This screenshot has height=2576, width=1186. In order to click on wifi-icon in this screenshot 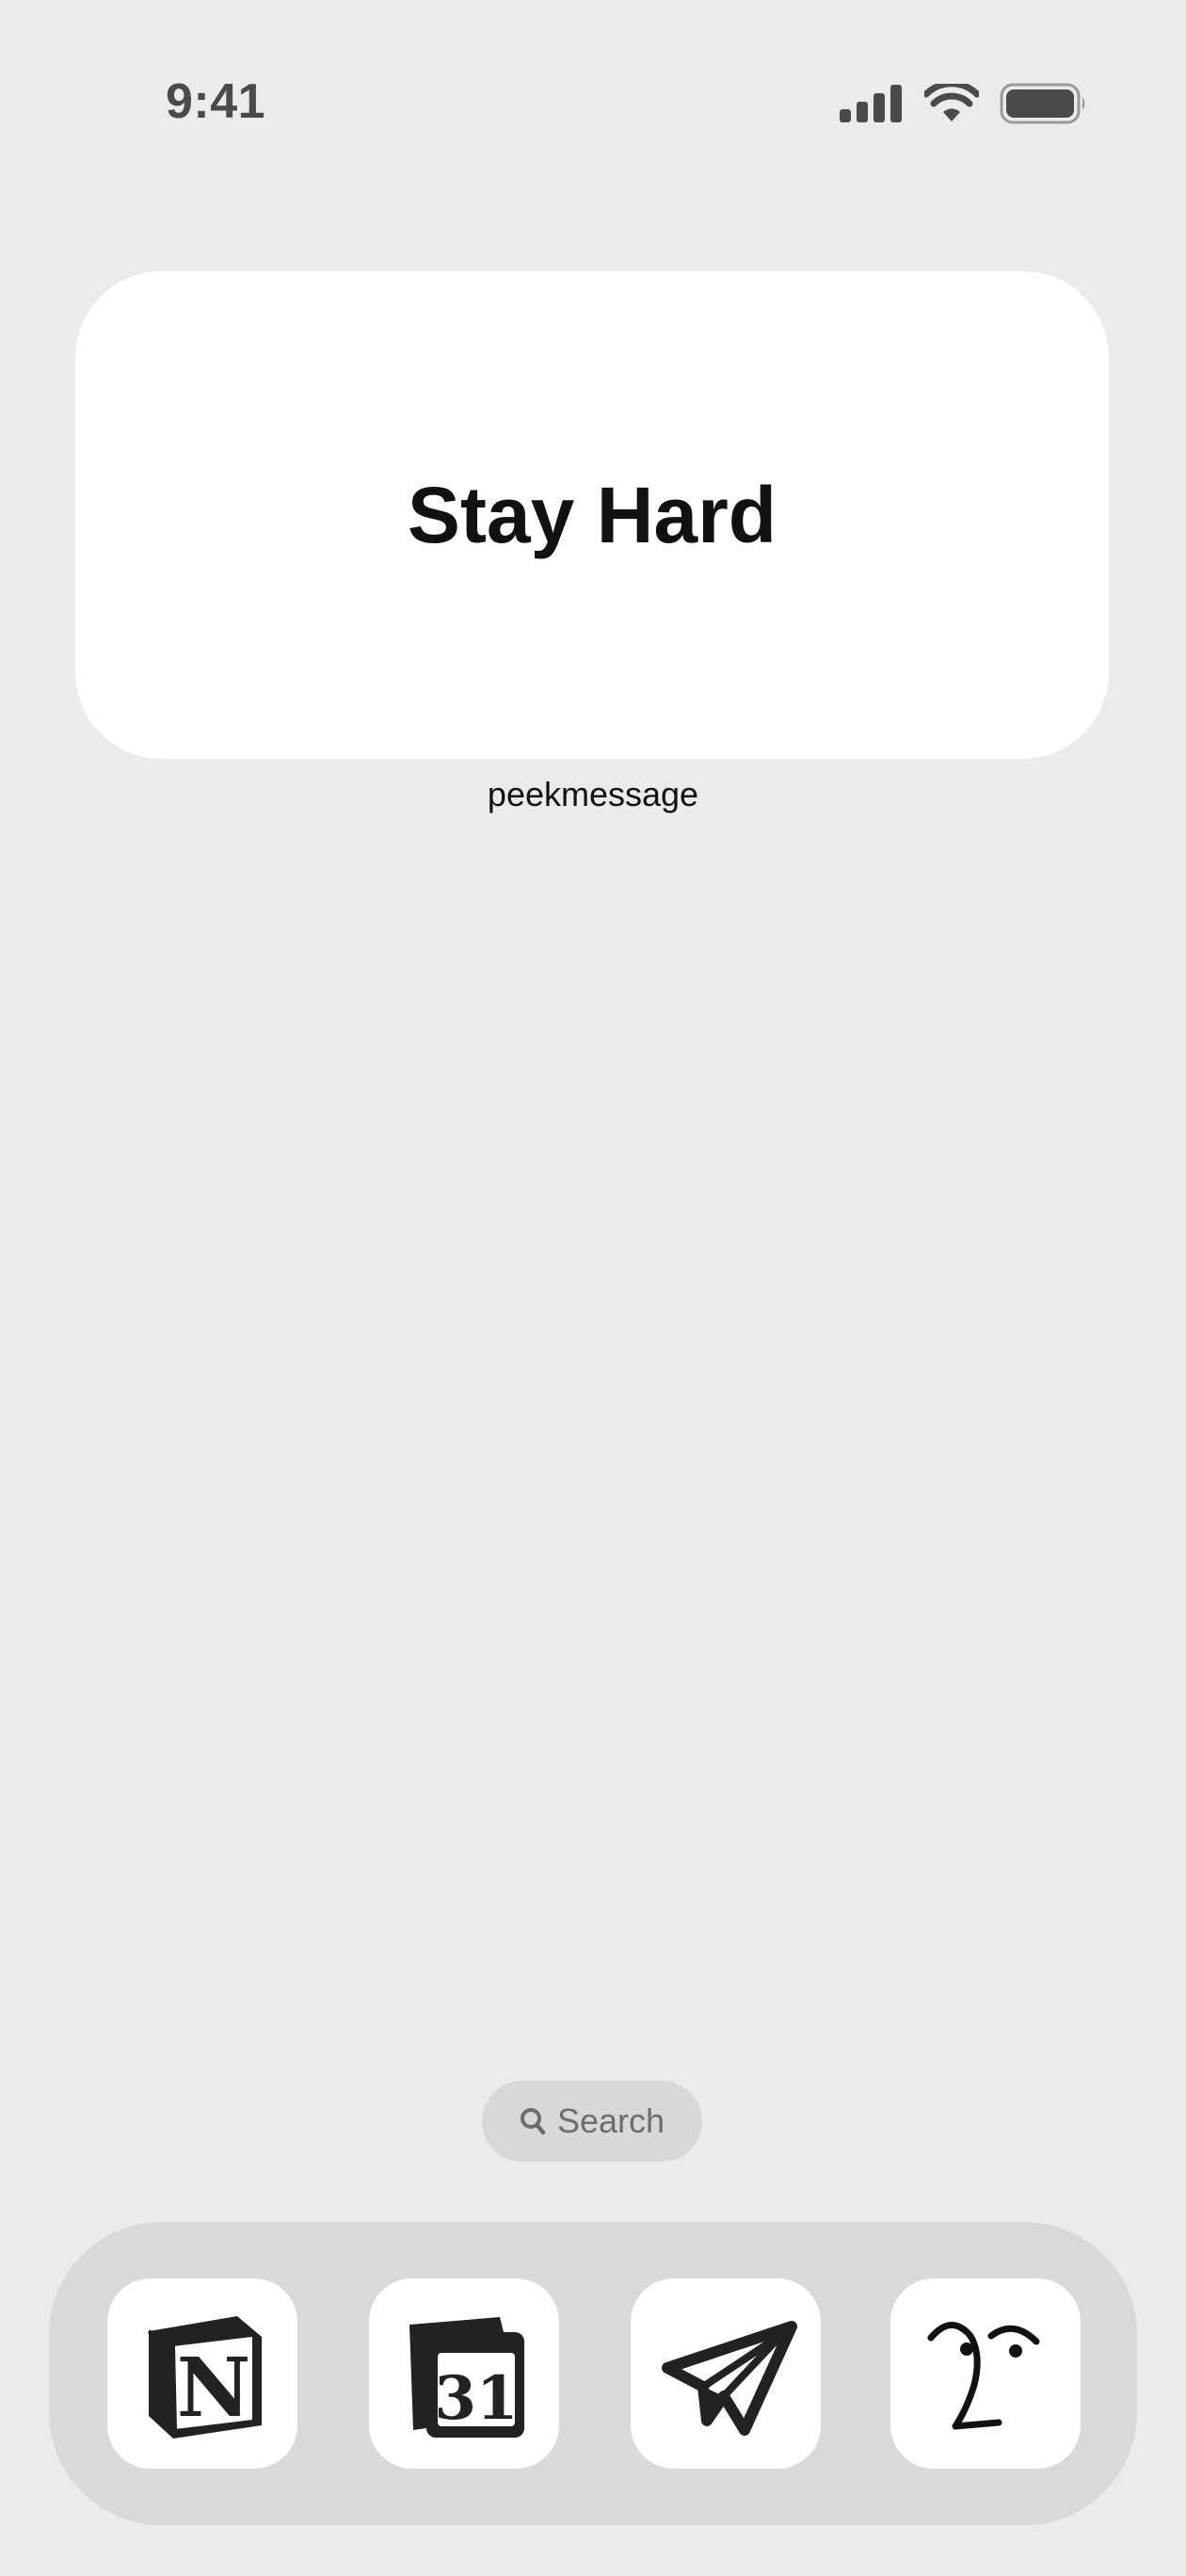, I will do `click(951, 103)`.